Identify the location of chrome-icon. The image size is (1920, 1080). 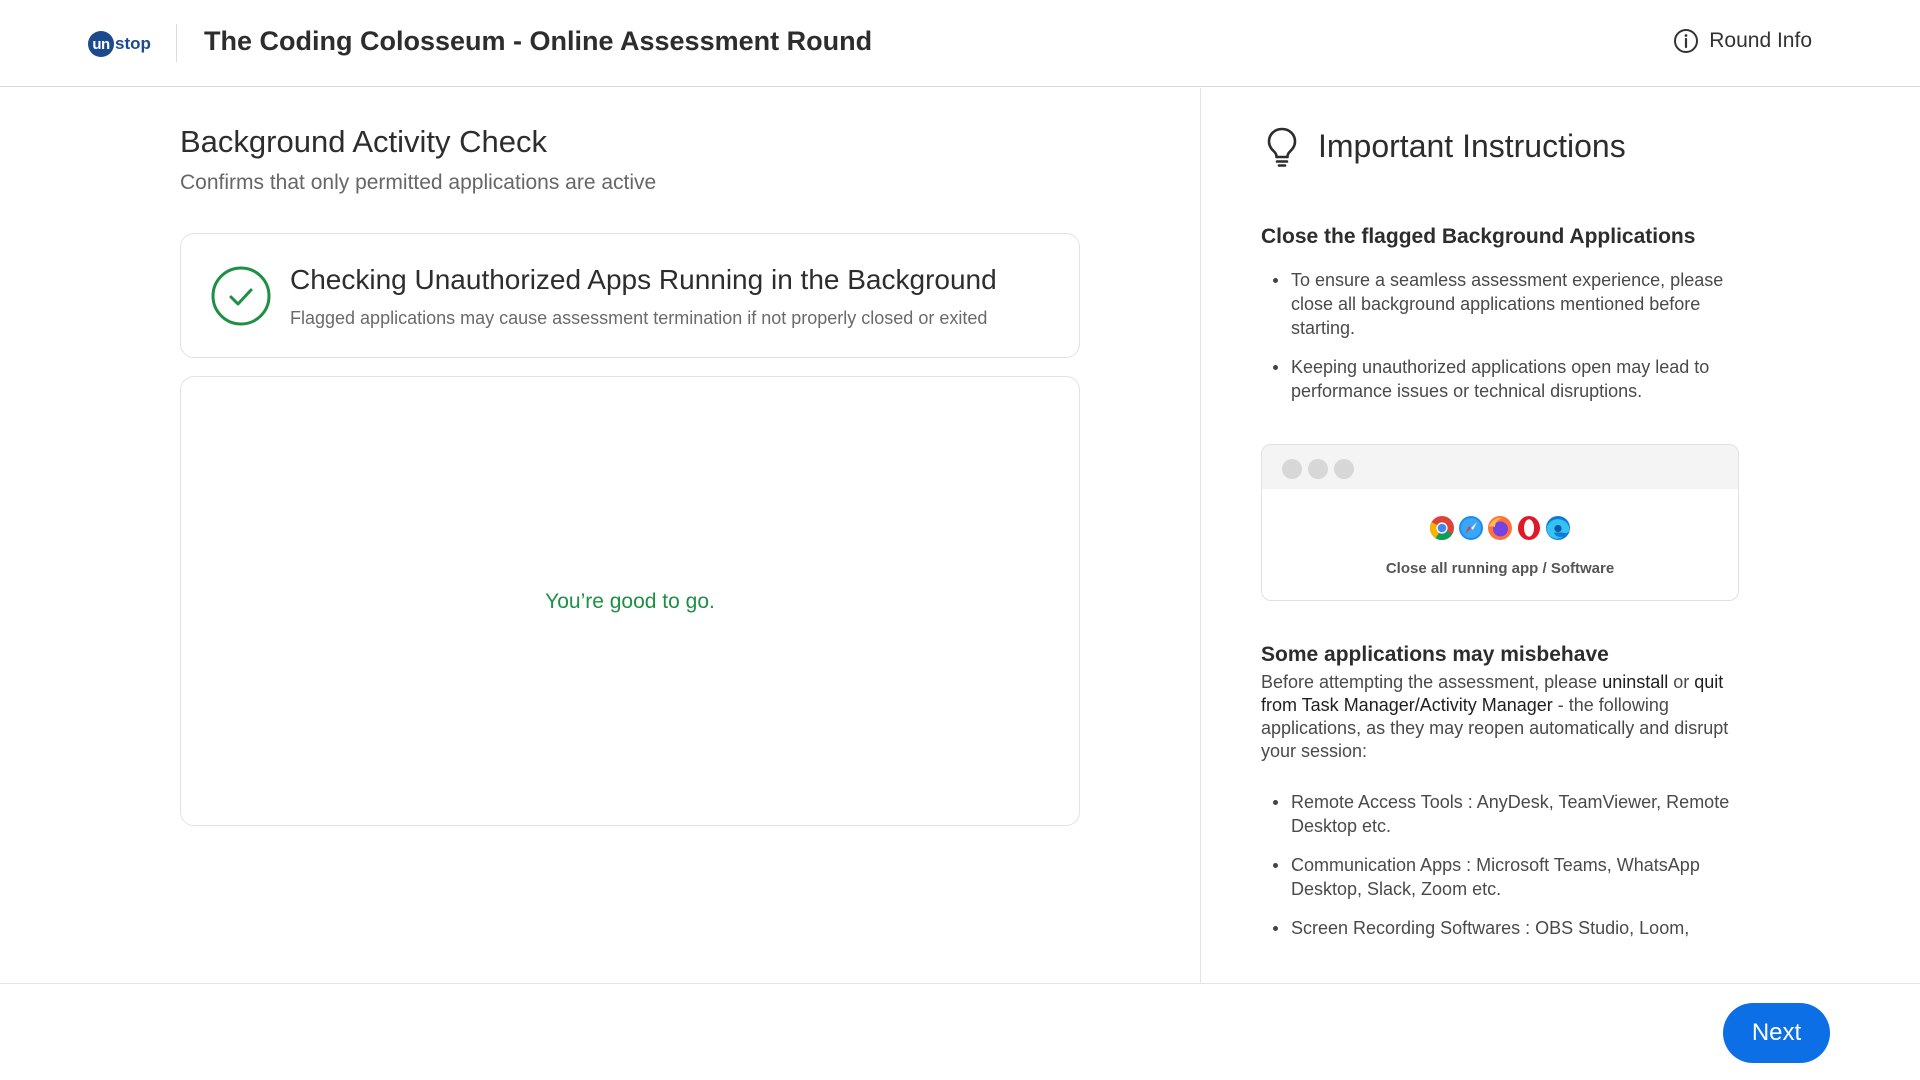
(1442, 528).